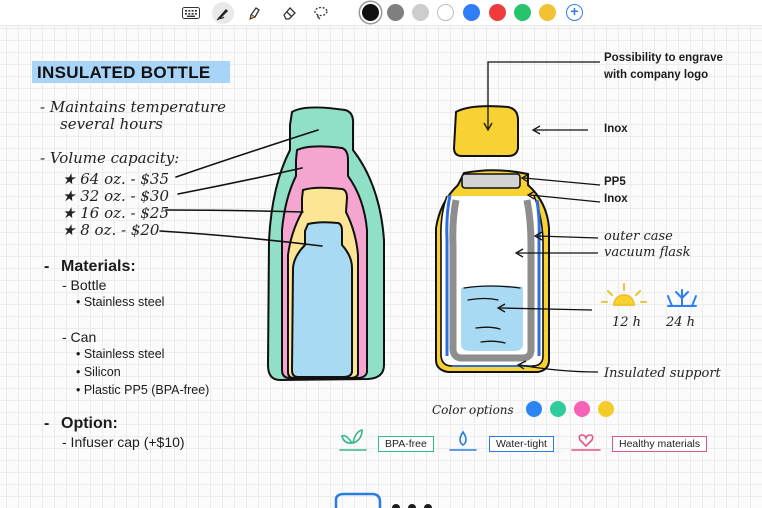 The width and height of the screenshot is (762, 508). Describe the element at coordinates (473, 410) in the screenshot. I see `label-color-options: Color options` at that location.